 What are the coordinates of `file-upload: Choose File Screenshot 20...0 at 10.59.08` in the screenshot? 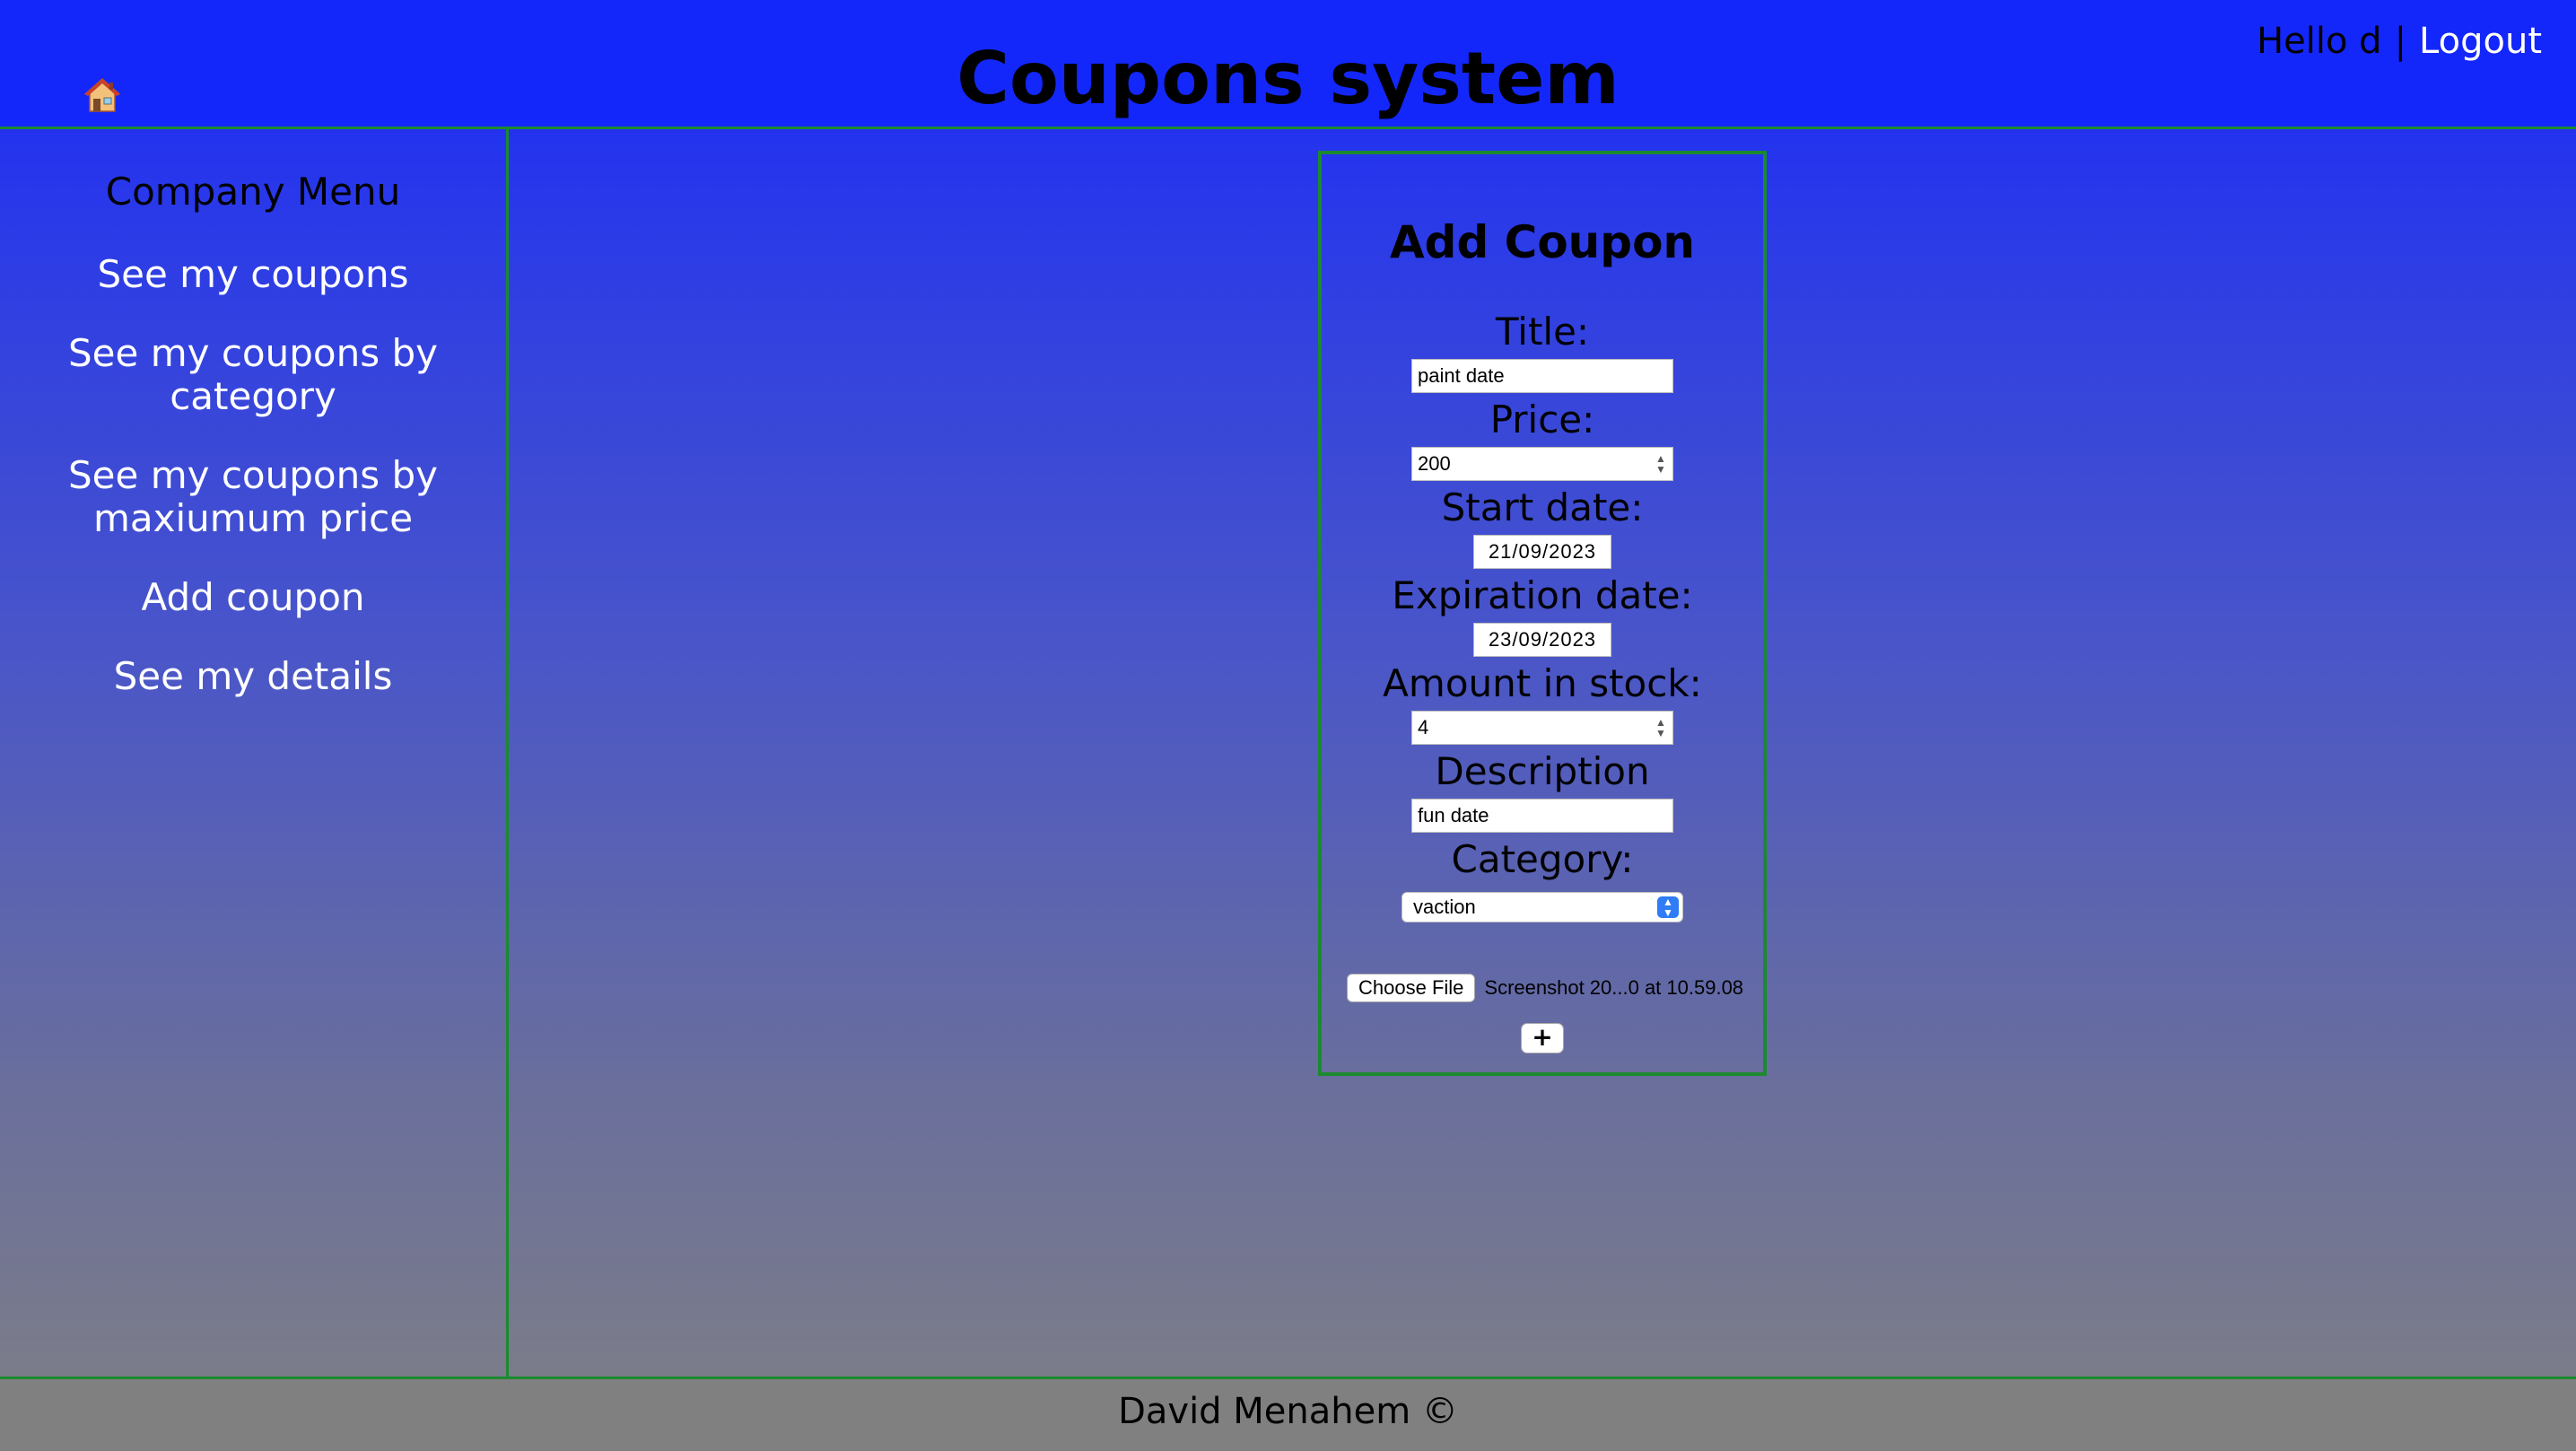 It's located at (1545, 988).